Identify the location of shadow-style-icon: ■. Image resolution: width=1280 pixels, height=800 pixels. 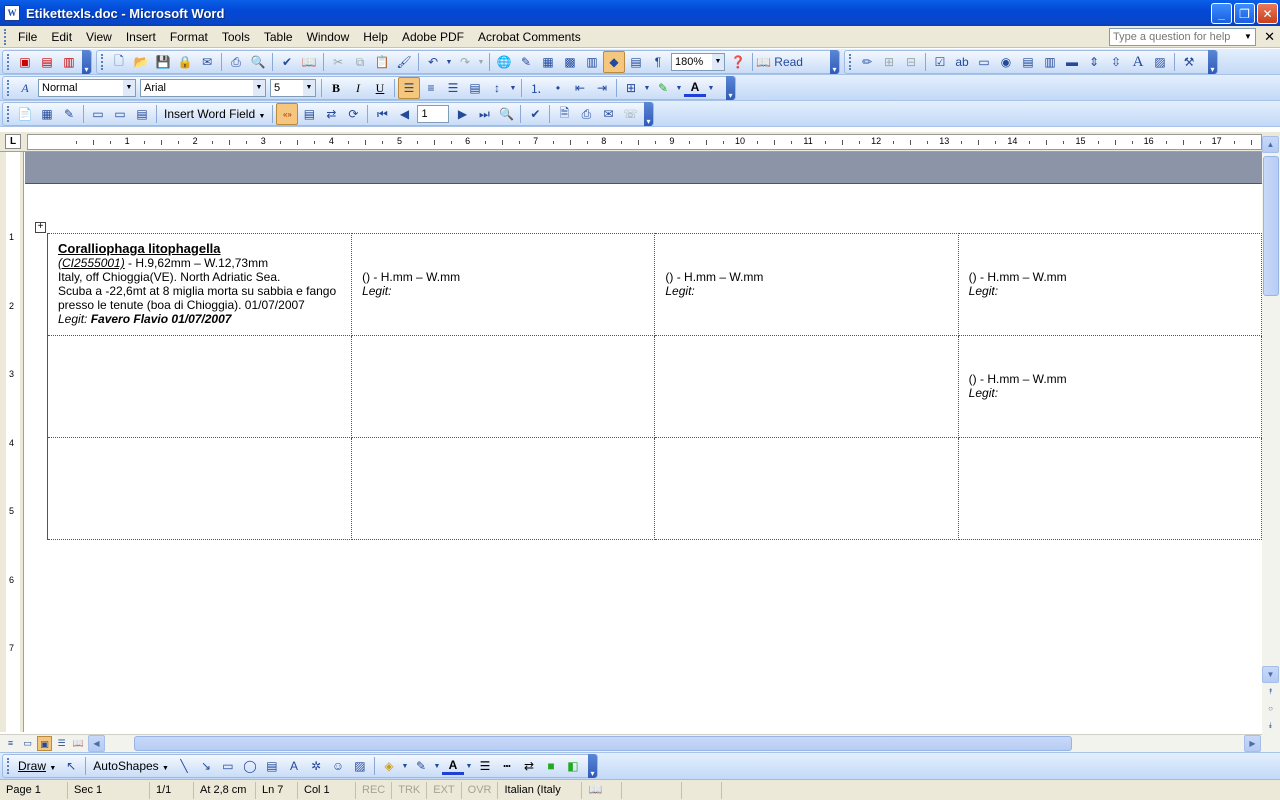
(551, 766).